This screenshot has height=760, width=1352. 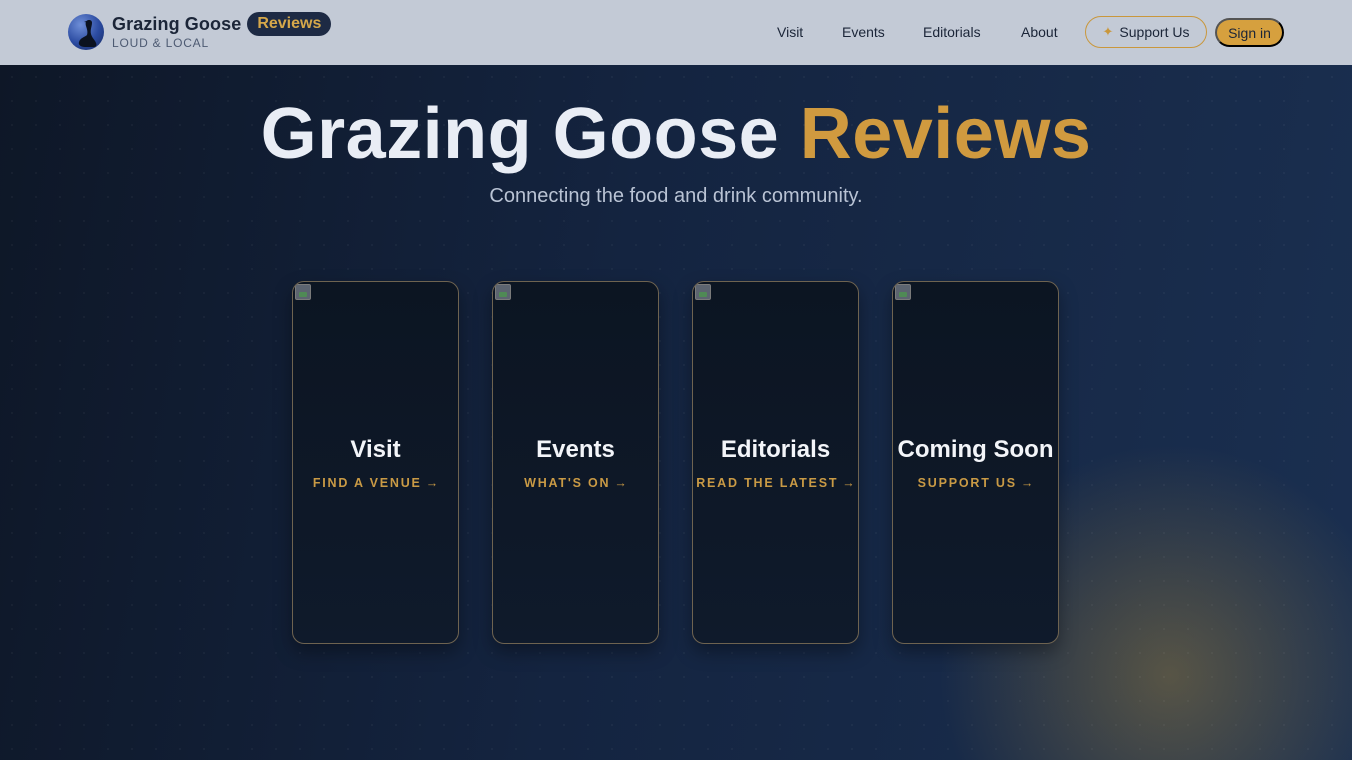 What do you see at coordinates (775, 449) in the screenshot?
I see `card-title: Editorials` at bounding box center [775, 449].